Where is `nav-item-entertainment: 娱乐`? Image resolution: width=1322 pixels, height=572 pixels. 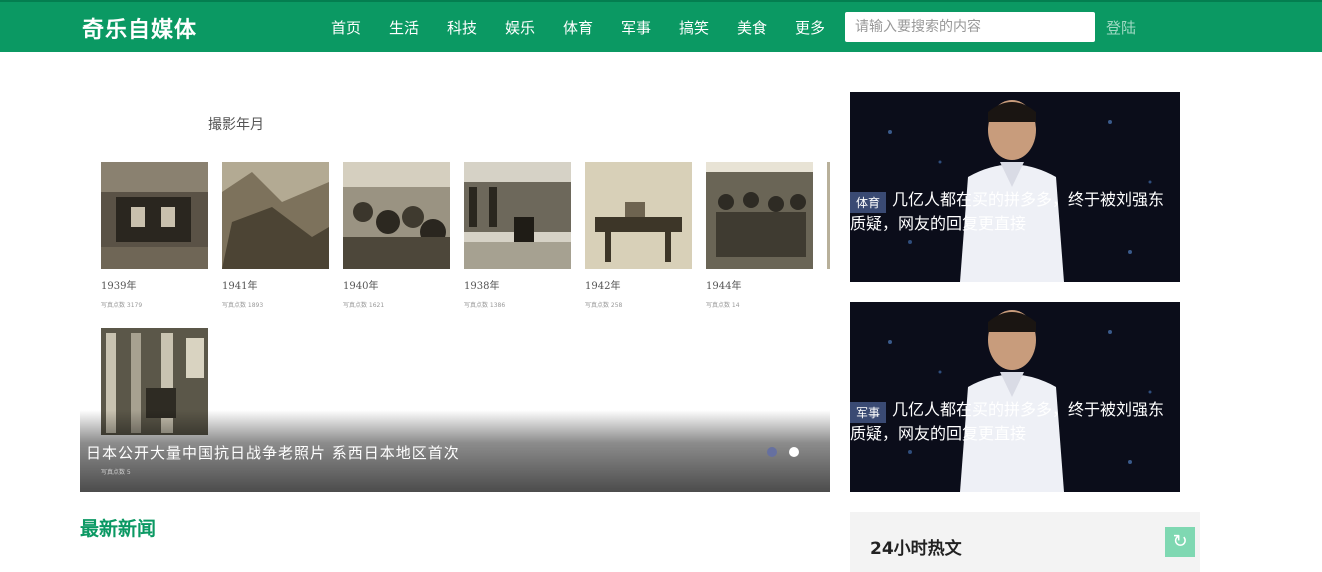
nav-item-entertainment: 娱乐 is located at coordinates (520, 27).